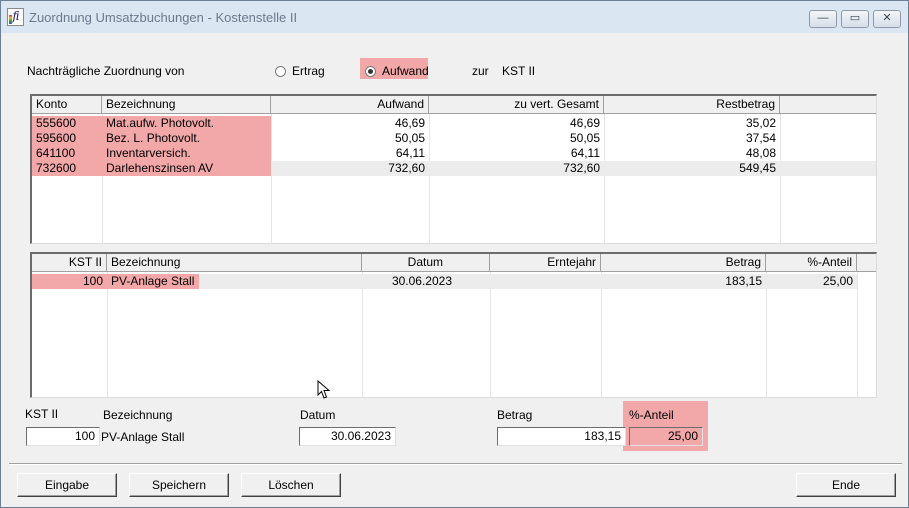 The height and width of the screenshot is (508, 909). What do you see at coordinates (280, 71) in the screenshot?
I see `ertrag-radio` at bounding box center [280, 71].